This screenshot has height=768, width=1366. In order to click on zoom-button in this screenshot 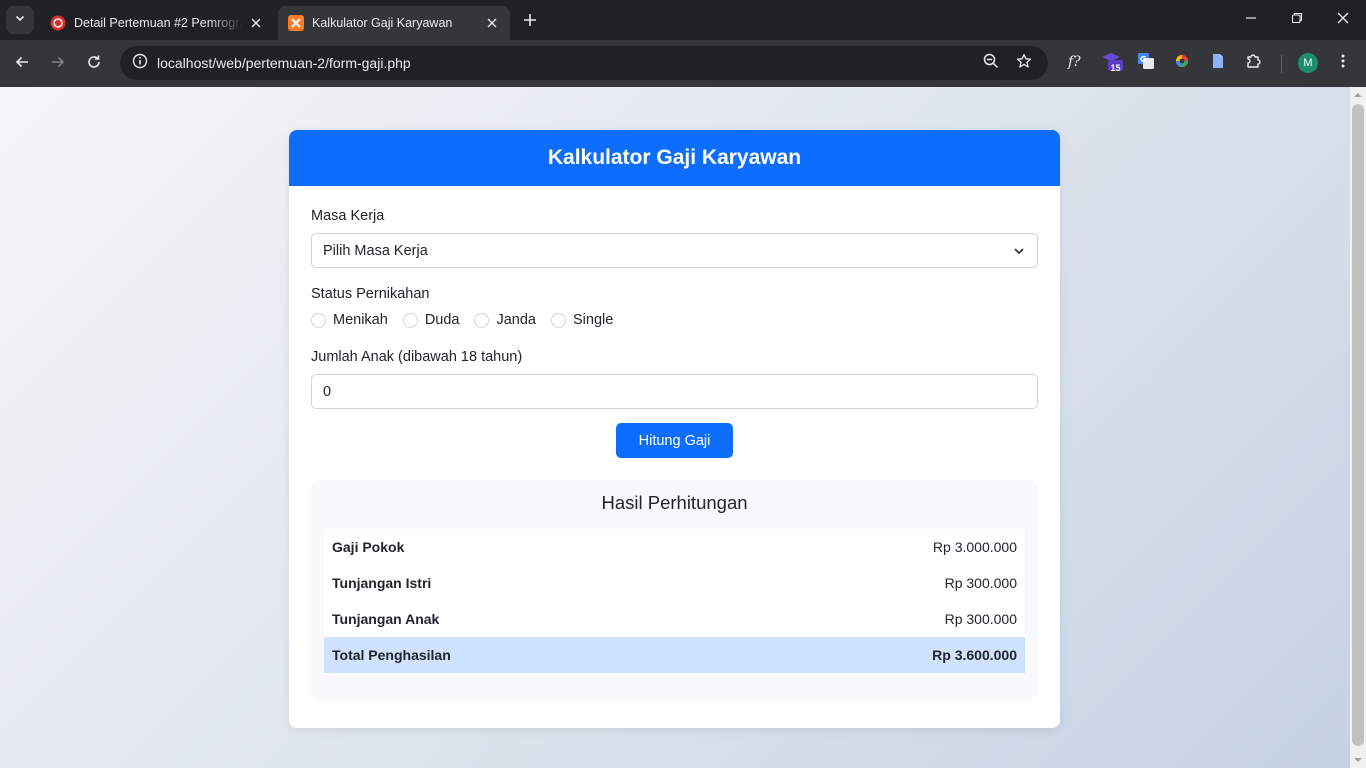, I will do `click(991, 63)`.